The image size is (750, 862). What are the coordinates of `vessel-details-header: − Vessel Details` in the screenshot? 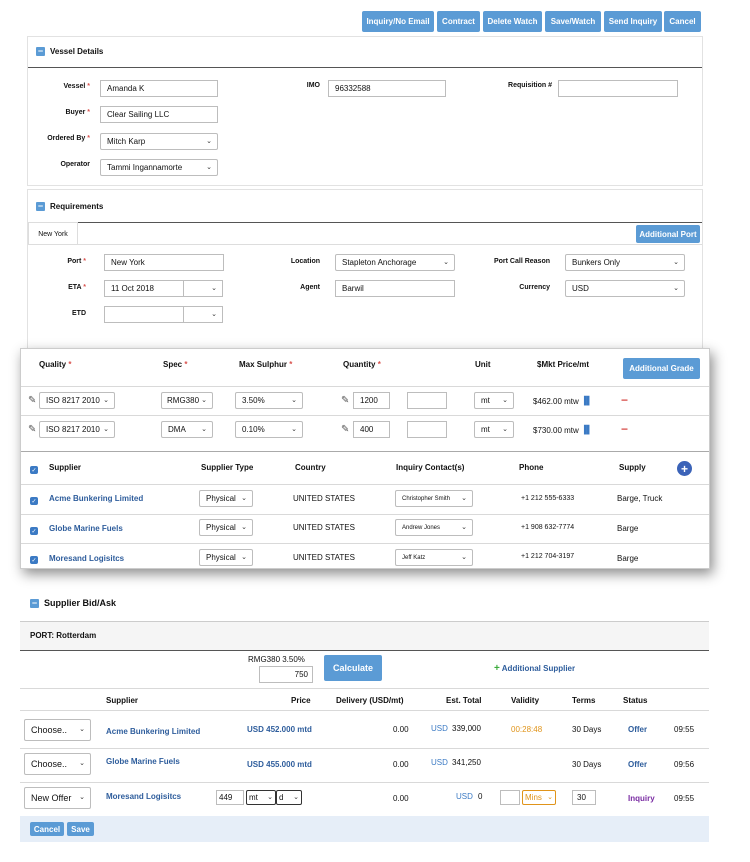 It's located at (69, 51).